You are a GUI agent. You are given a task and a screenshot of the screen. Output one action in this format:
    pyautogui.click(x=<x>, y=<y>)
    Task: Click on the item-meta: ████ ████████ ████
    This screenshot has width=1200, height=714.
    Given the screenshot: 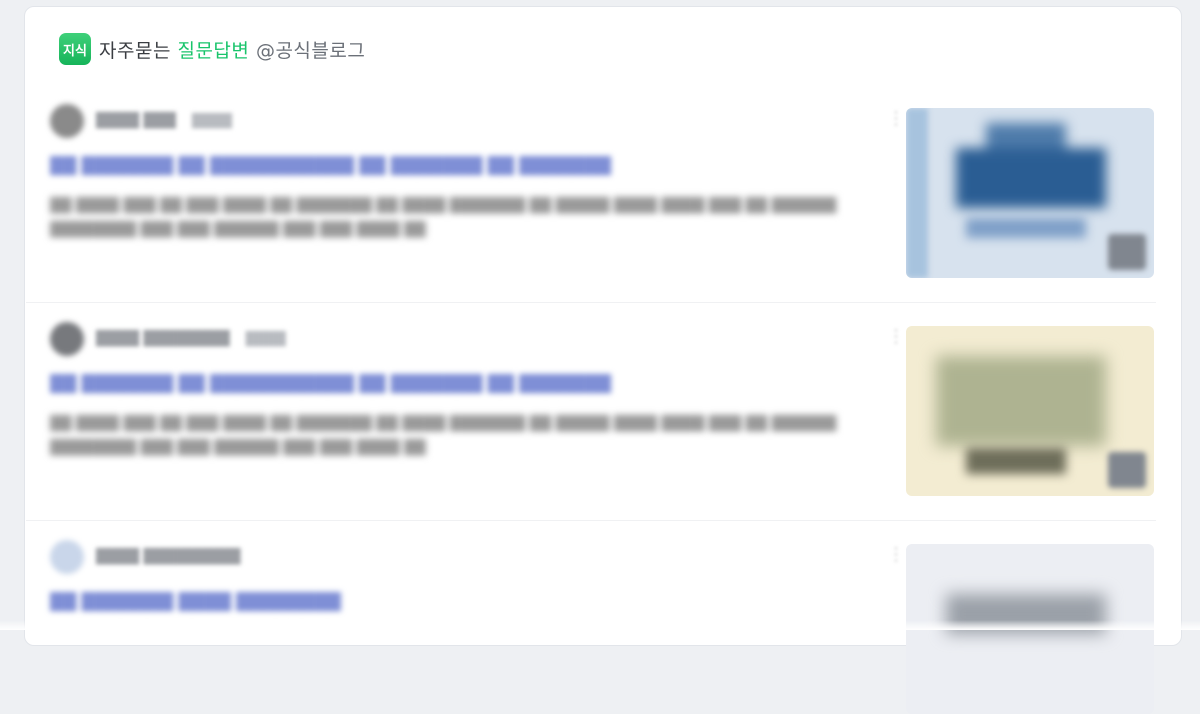 What is the action you would take?
    pyautogui.click(x=465, y=339)
    